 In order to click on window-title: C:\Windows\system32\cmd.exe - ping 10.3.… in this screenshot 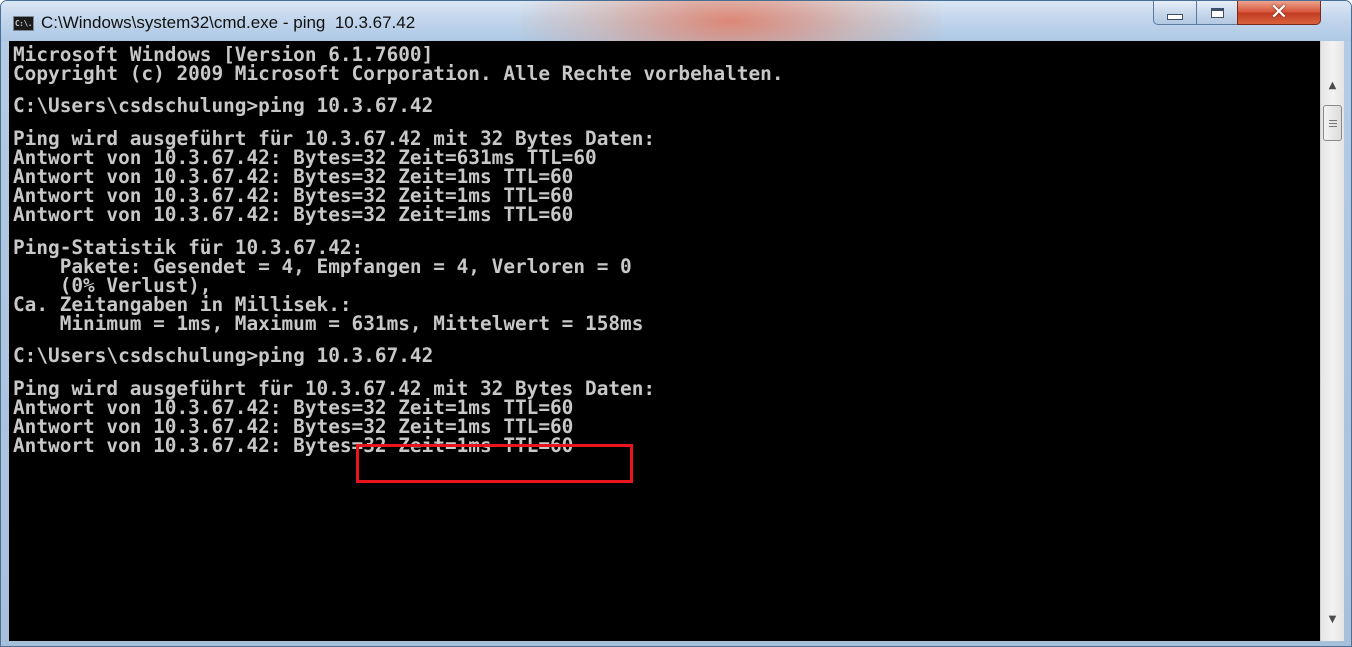, I will do `click(228, 22)`.